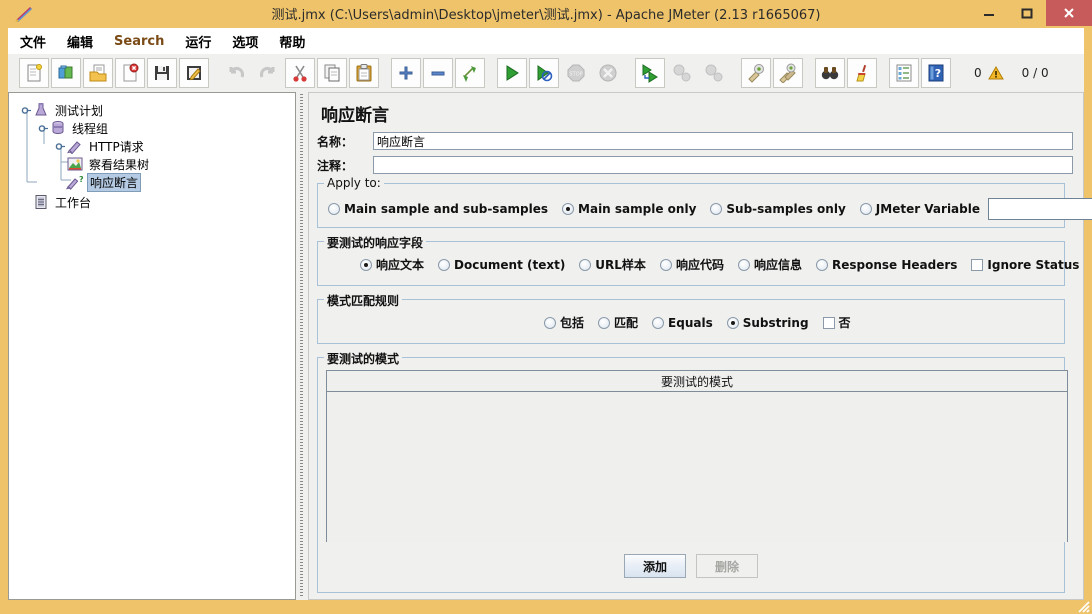 The width and height of the screenshot is (1092, 614). I want to click on copy-icon, so click(332, 73).